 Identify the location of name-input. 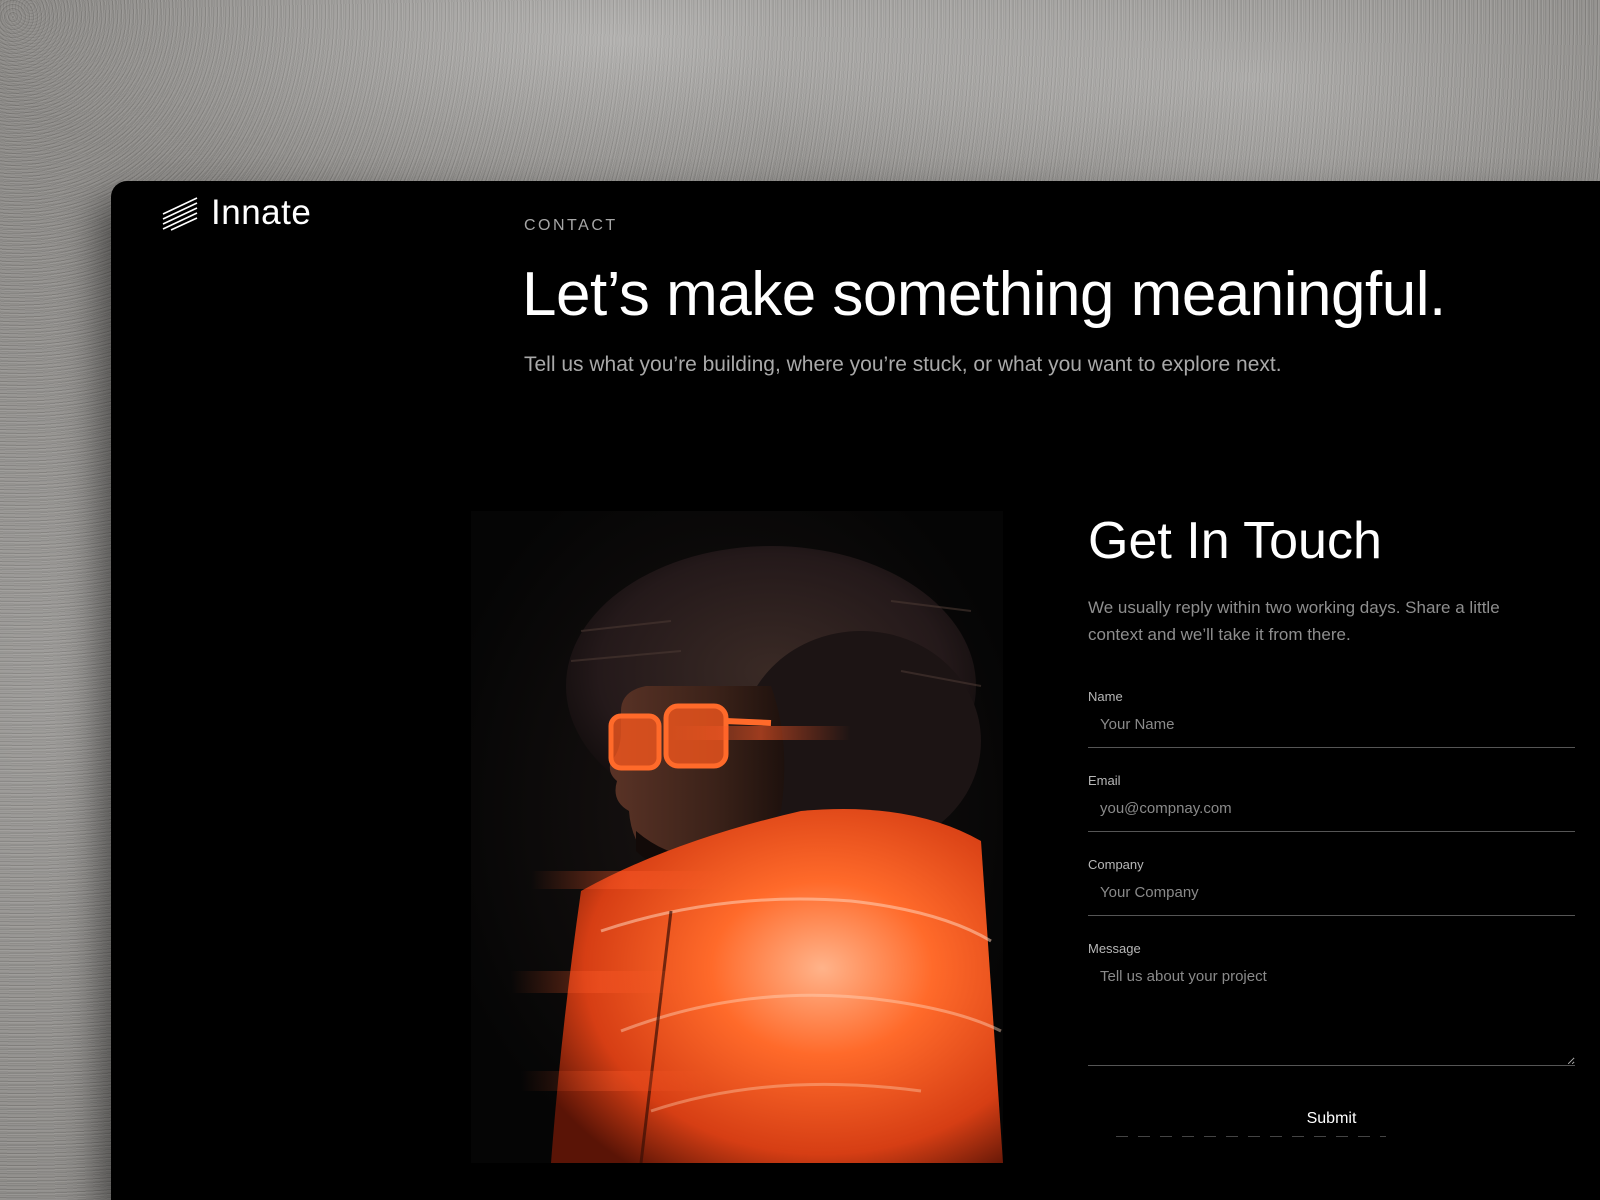
(1331, 730).